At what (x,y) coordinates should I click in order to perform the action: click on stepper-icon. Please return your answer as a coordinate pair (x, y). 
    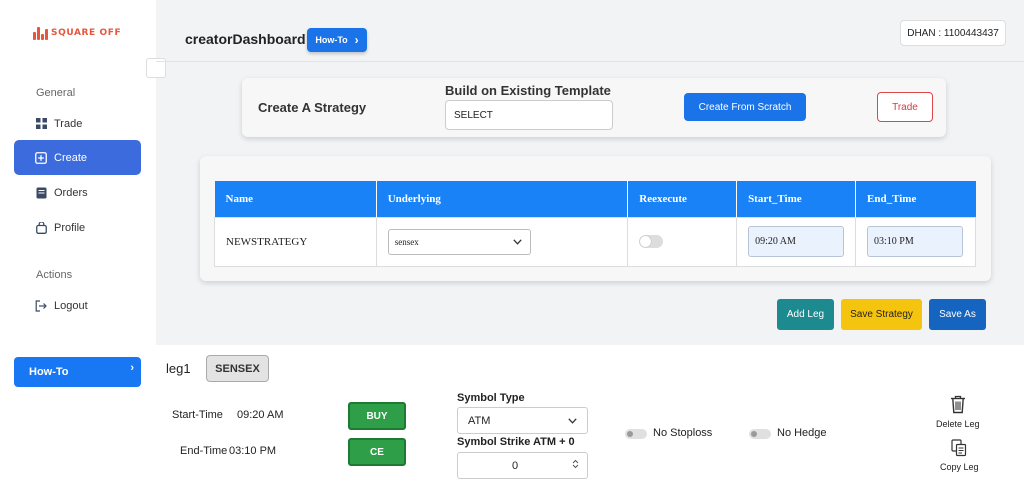
    Looking at the image, I should click on (575, 465).